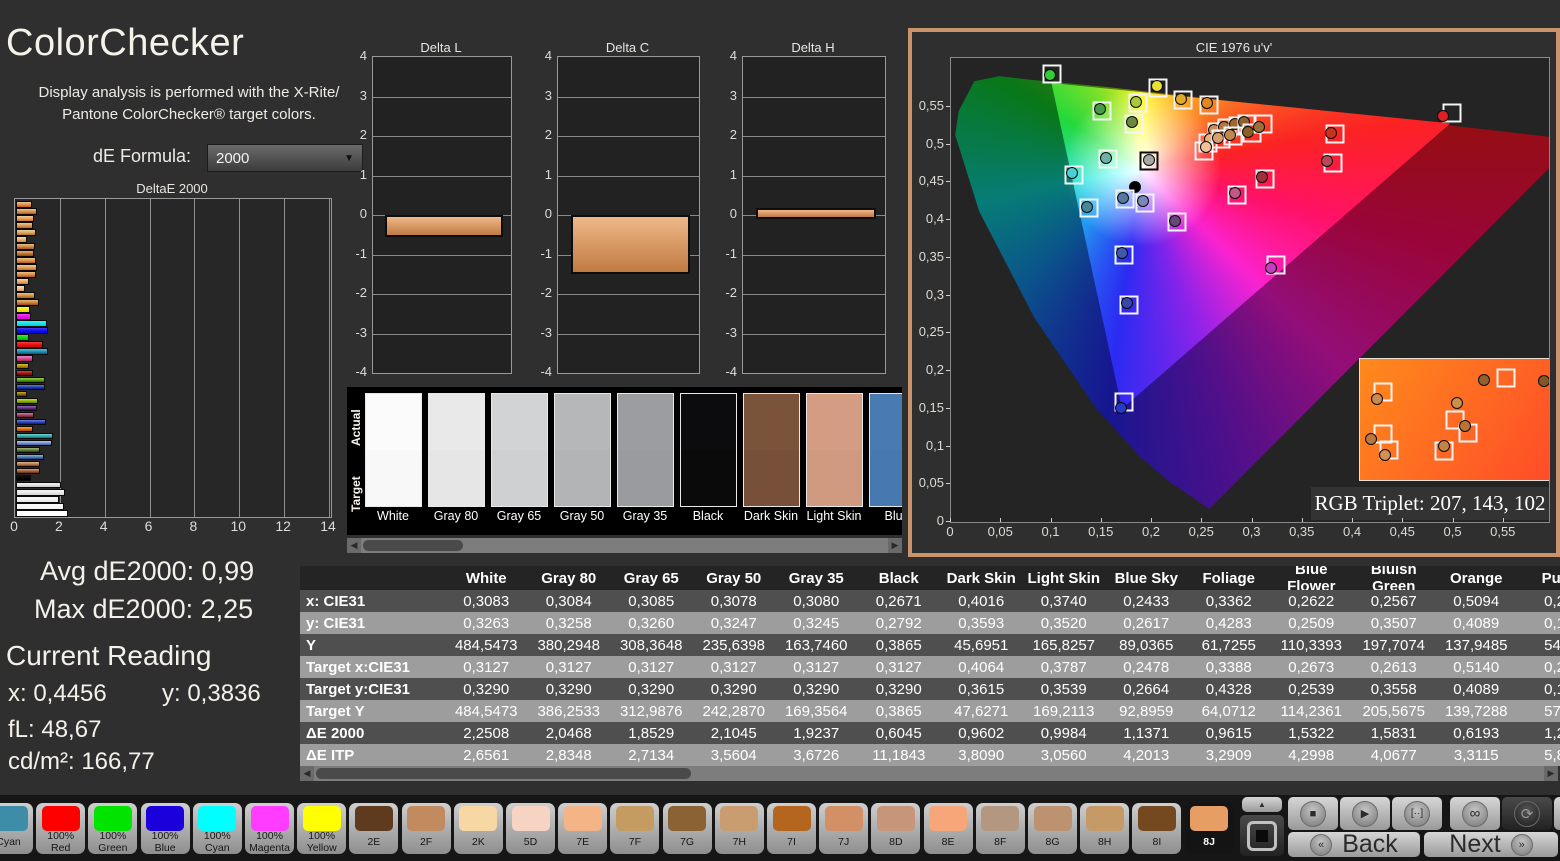  Describe the element at coordinates (981, 755) in the screenshot. I see `table-cell: 3,8090` at that location.